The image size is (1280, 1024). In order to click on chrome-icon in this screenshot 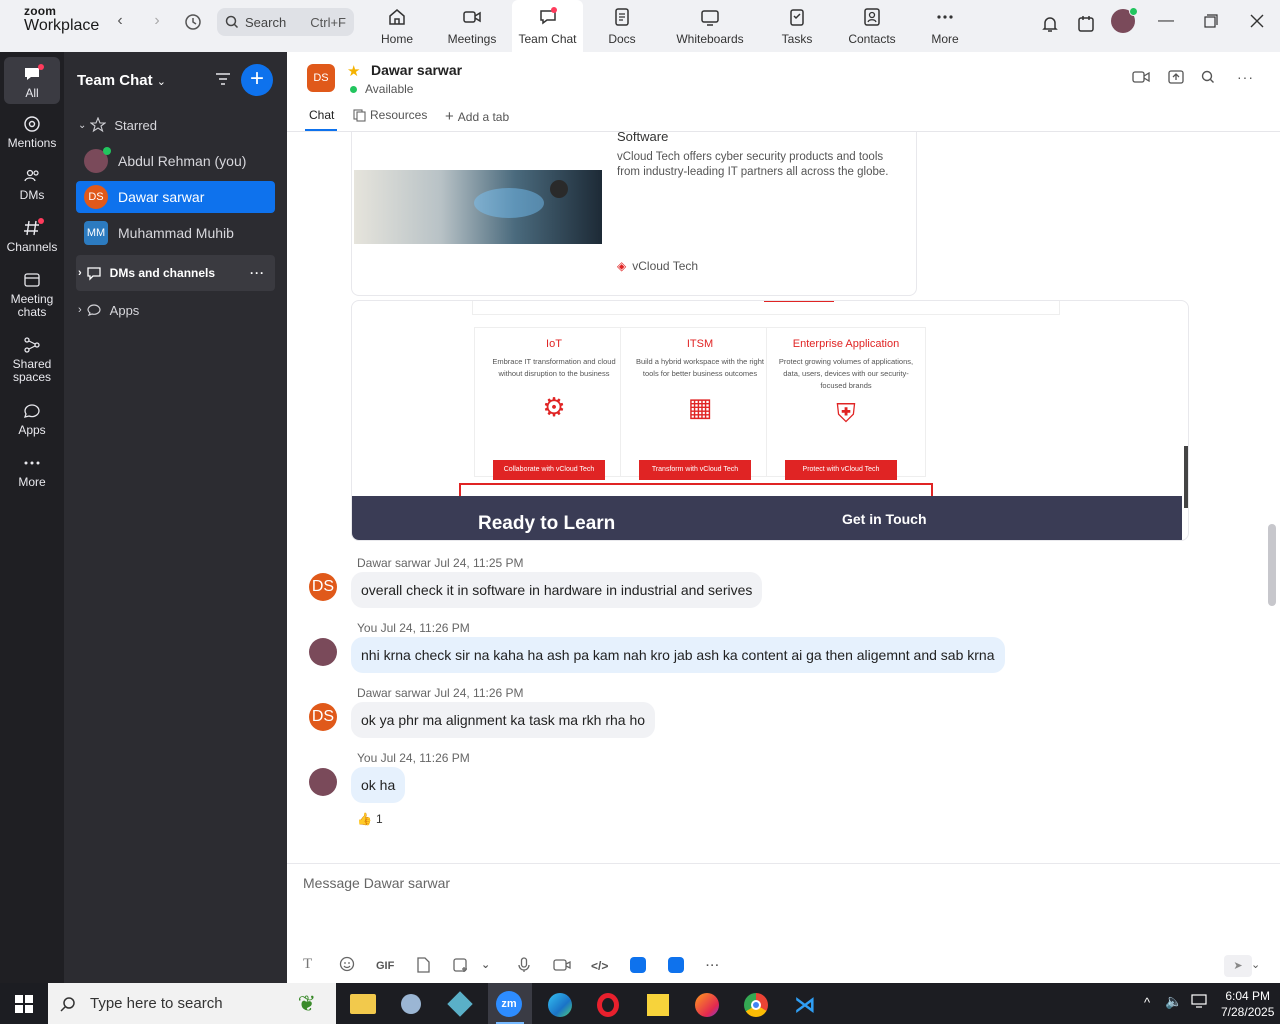, I will do `click(755, 1004)`.